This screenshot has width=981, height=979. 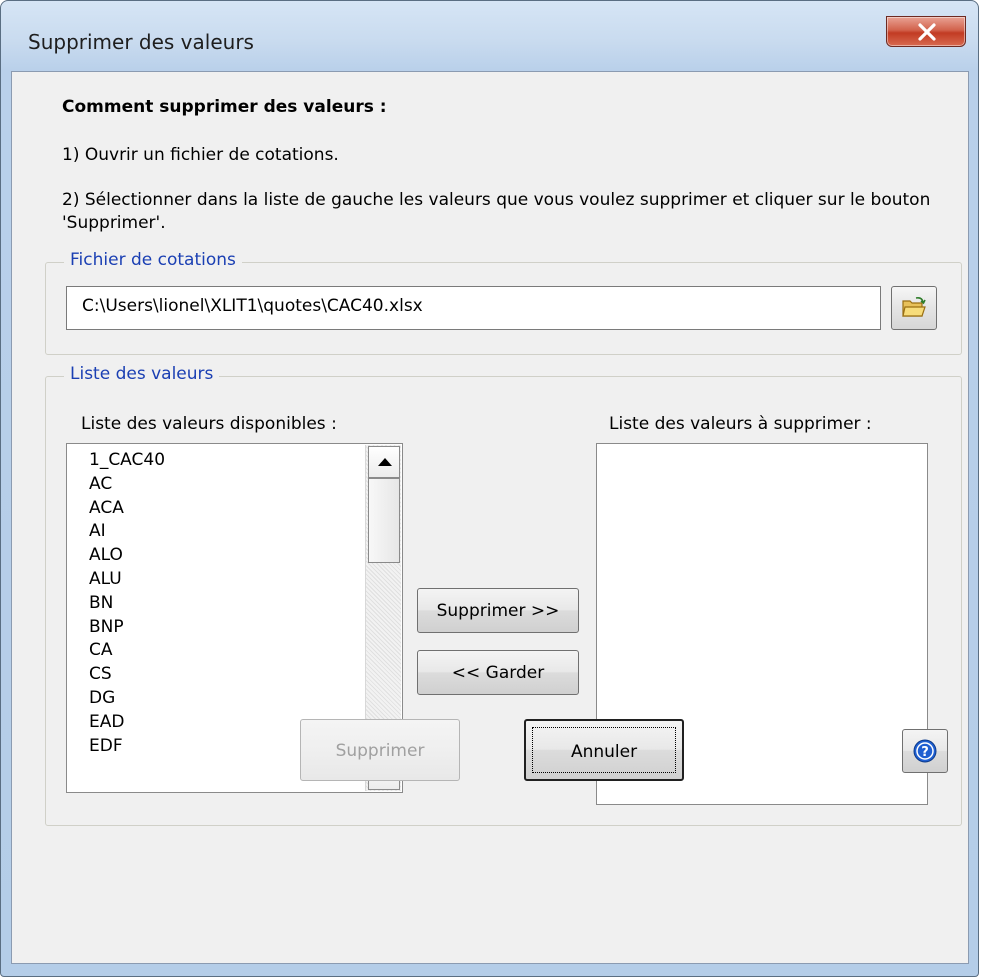 What do you see at coordinates (498, 672) in the screenshot?
I see `keep-button: << Garder` at bounding box center [498, 672].